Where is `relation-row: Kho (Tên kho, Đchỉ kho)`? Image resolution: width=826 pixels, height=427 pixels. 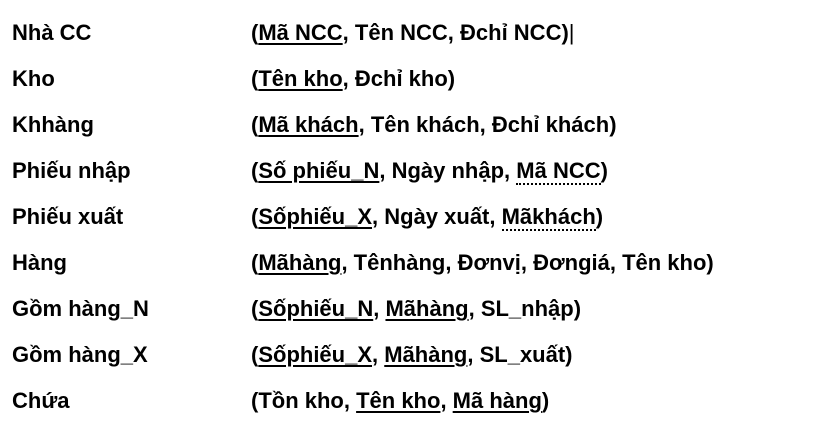
relation-row: Kho (Tên kho, Đchỉ kho) is located at coordinates (413, 85).